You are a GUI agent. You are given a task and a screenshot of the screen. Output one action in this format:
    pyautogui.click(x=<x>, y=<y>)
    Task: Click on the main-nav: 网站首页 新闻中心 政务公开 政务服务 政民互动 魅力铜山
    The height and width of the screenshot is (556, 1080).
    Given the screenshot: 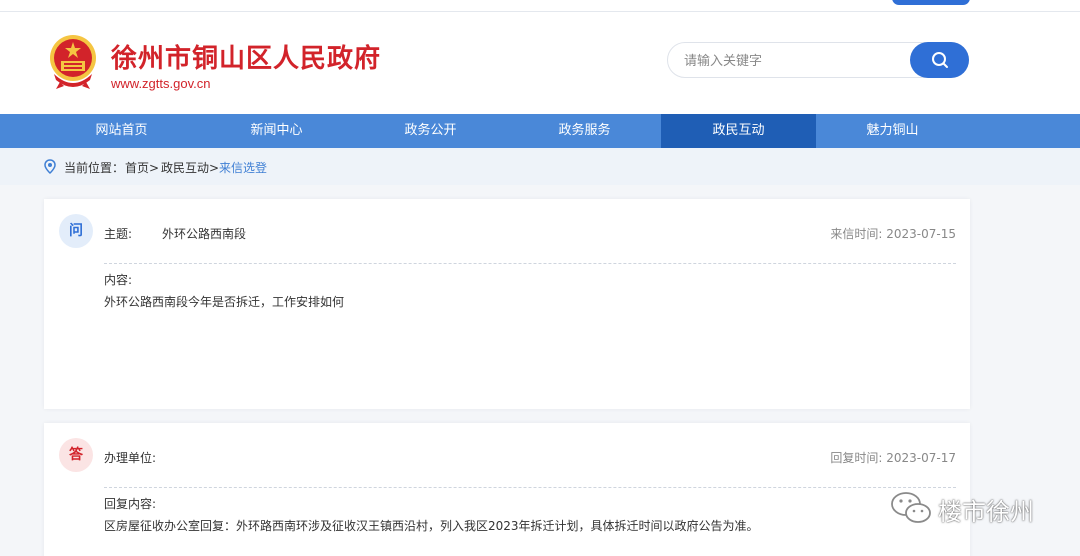 What is the action you would take?
    pyautogui.click(x=540, y=131)
    